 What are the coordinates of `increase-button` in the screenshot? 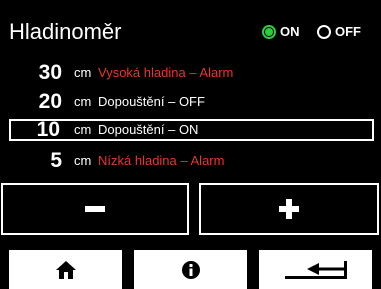 It's located at (289, 209).